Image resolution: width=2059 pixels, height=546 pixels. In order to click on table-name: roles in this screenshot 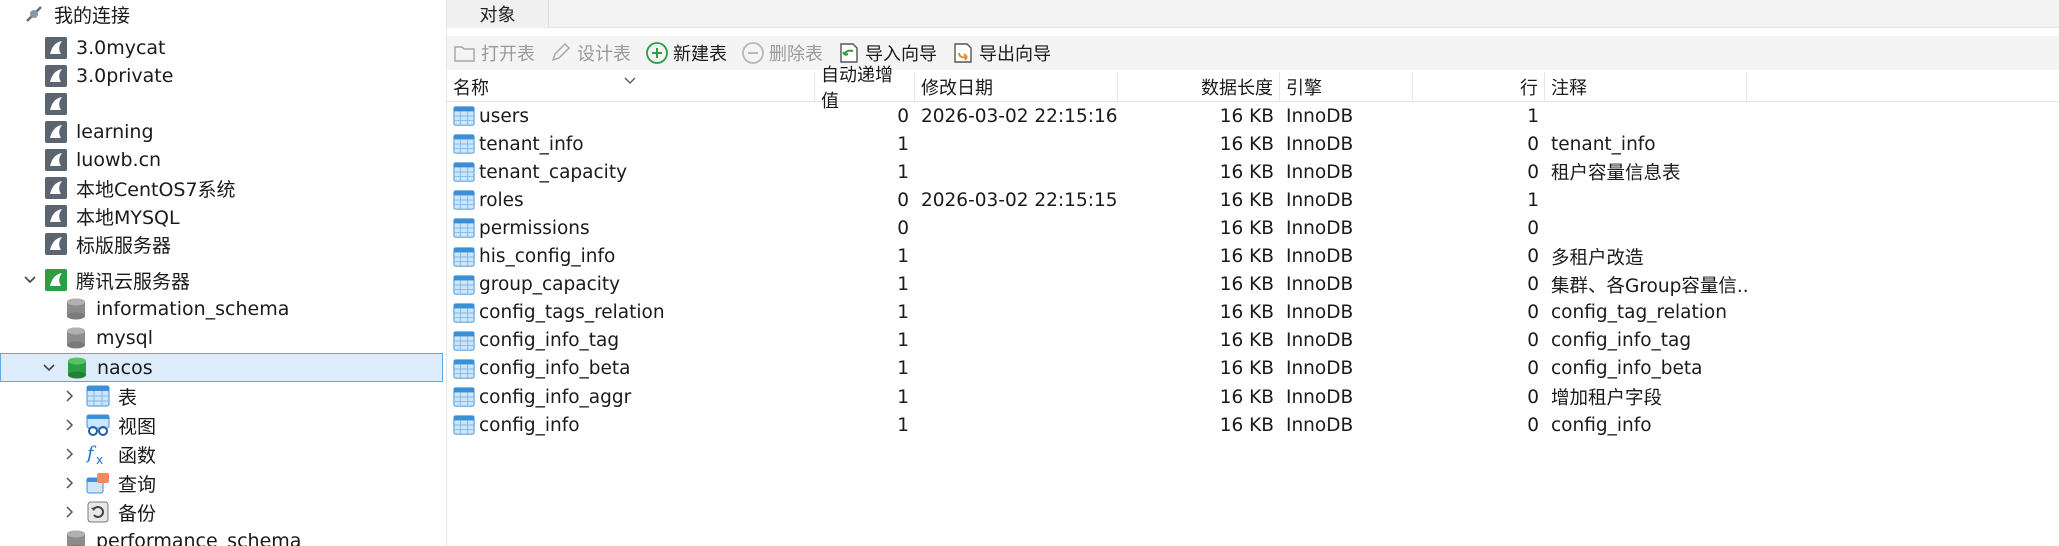, I will do `click(501, 200)`.